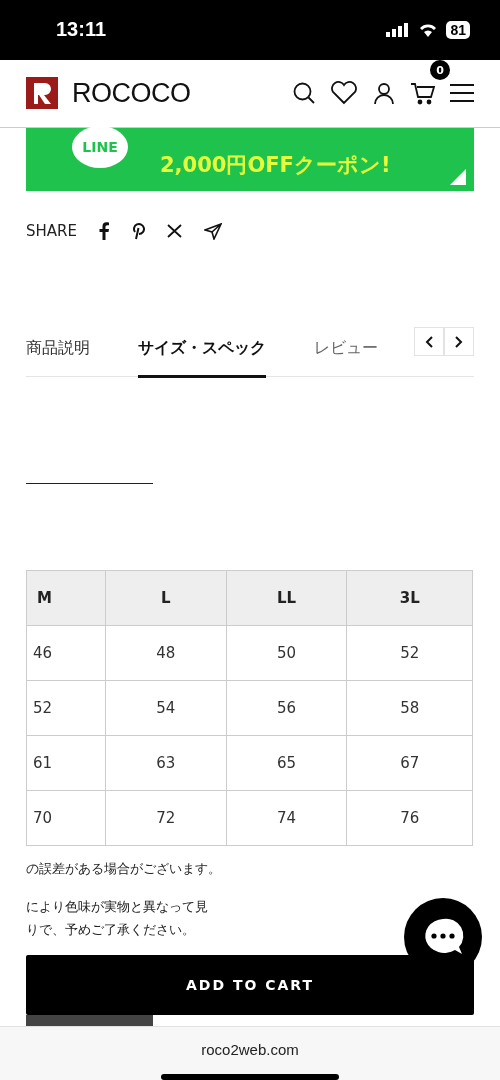 The width and height of the screenshot is (500, 1080). What do you see at coordinates (275, 165) in the screenshot?
I see `banner-headline: 2,000円OFFクーポン!` at bounding box center [275, 165].